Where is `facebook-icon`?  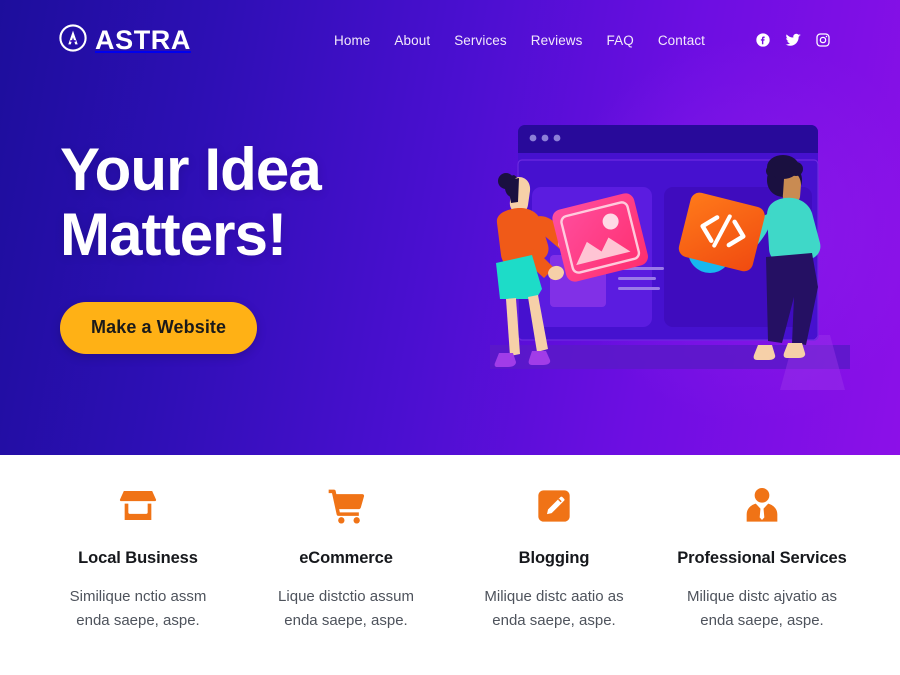 facebook-icon is located at coordinates (763, 40).